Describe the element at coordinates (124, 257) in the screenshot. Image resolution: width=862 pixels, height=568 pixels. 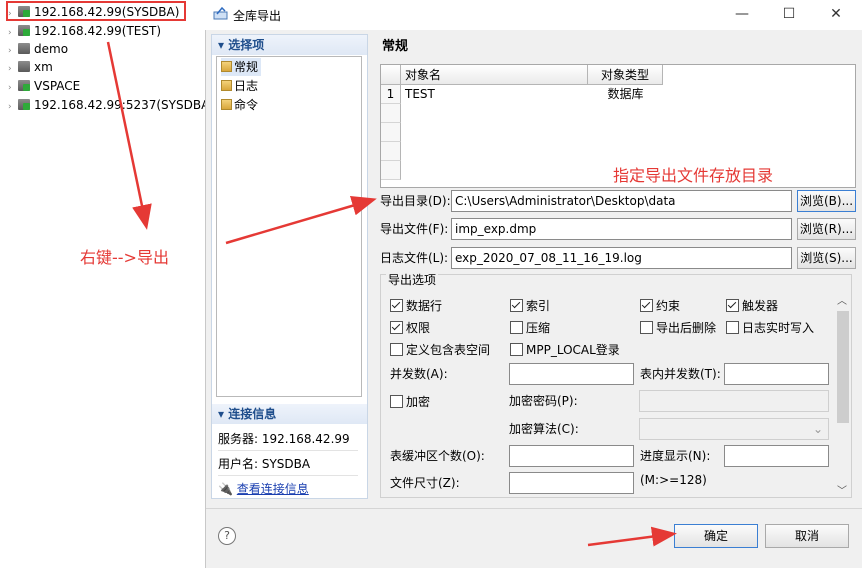
I see `annotation-right-click-export: 右键-->导出` at that location.